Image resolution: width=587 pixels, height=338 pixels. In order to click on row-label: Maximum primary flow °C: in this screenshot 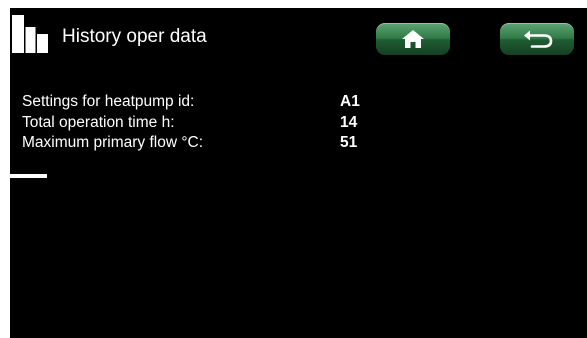, I will do `click(113, 142)`.